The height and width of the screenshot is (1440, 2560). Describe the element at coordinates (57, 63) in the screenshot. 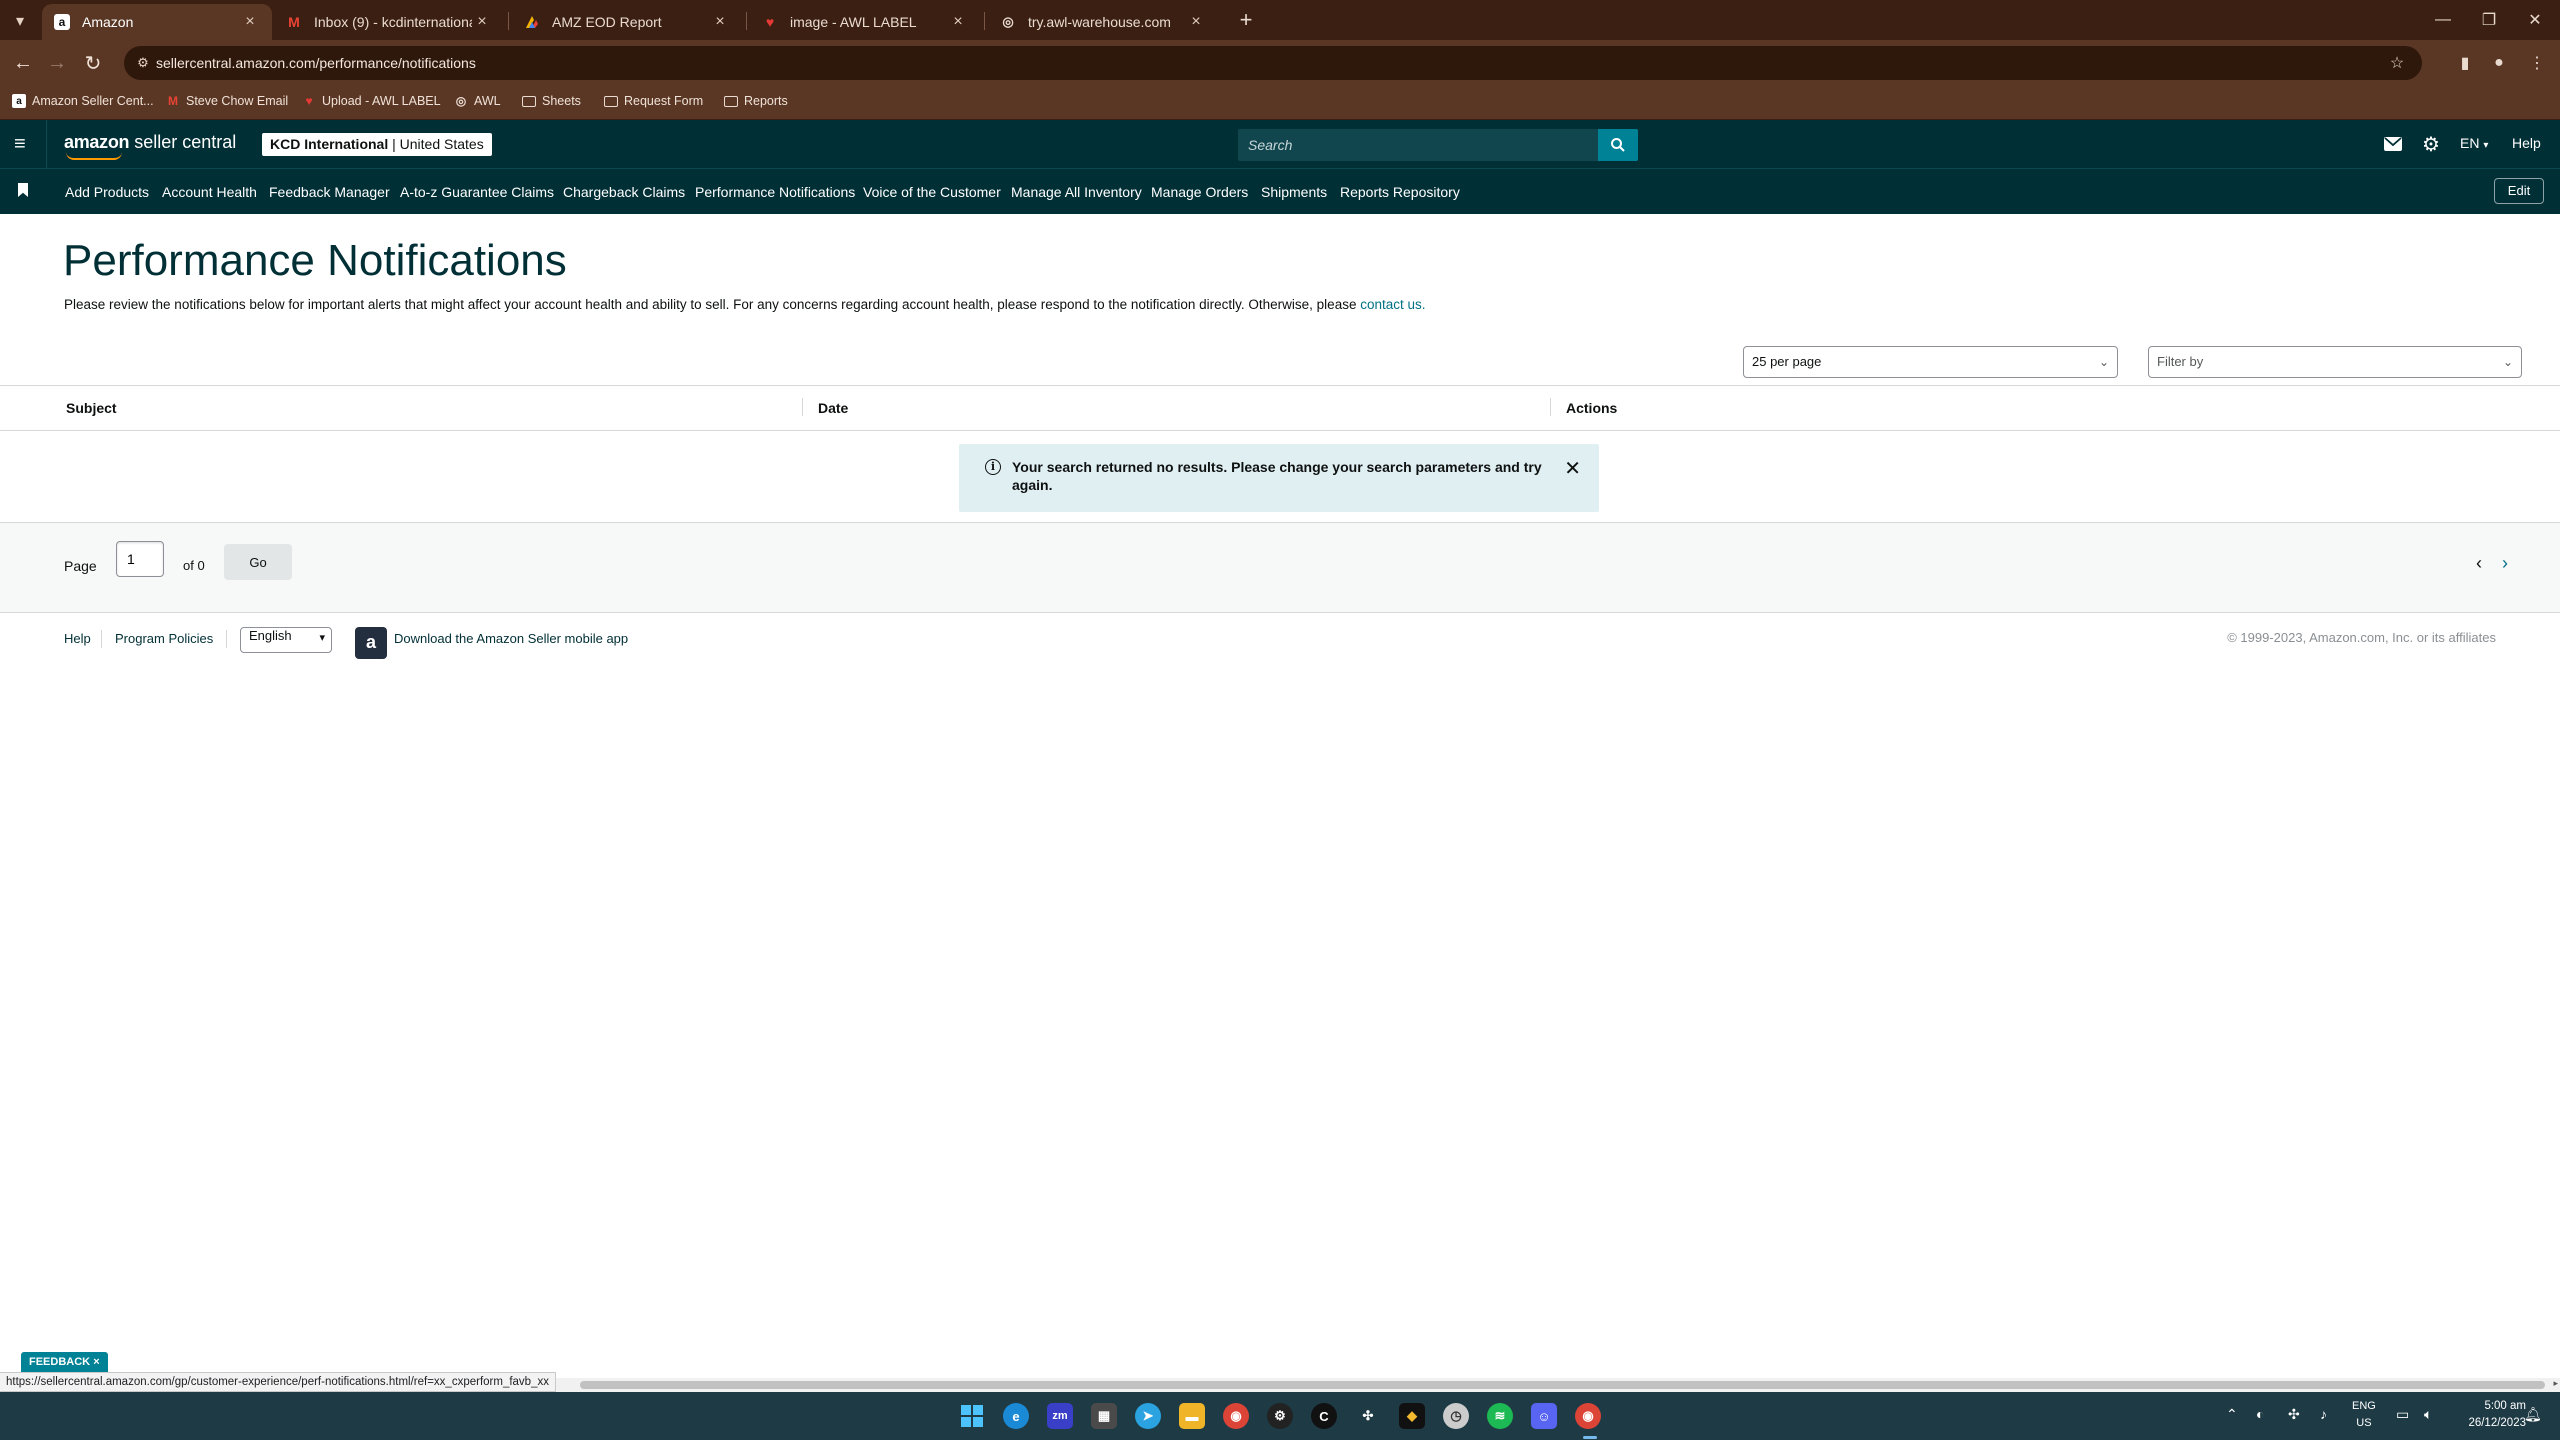

I see `forward-icon: →` at that location.